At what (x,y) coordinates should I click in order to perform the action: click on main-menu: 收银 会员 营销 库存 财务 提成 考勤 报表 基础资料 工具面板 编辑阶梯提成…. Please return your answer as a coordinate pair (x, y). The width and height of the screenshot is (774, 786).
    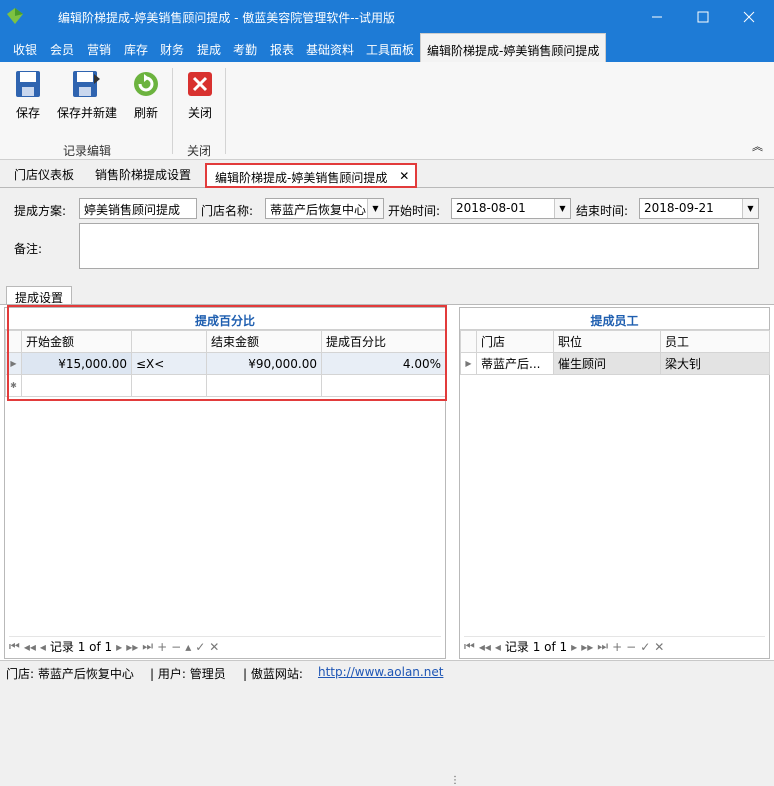
    Looking at the image, I should click on (387, 47).